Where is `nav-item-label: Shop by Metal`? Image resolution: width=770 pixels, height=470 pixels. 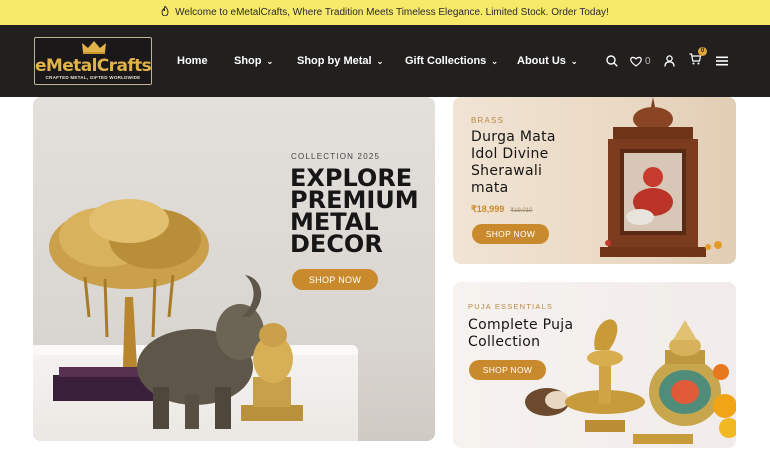
nav-item-label: Shop by Metal is located at coordinates (334, 61).